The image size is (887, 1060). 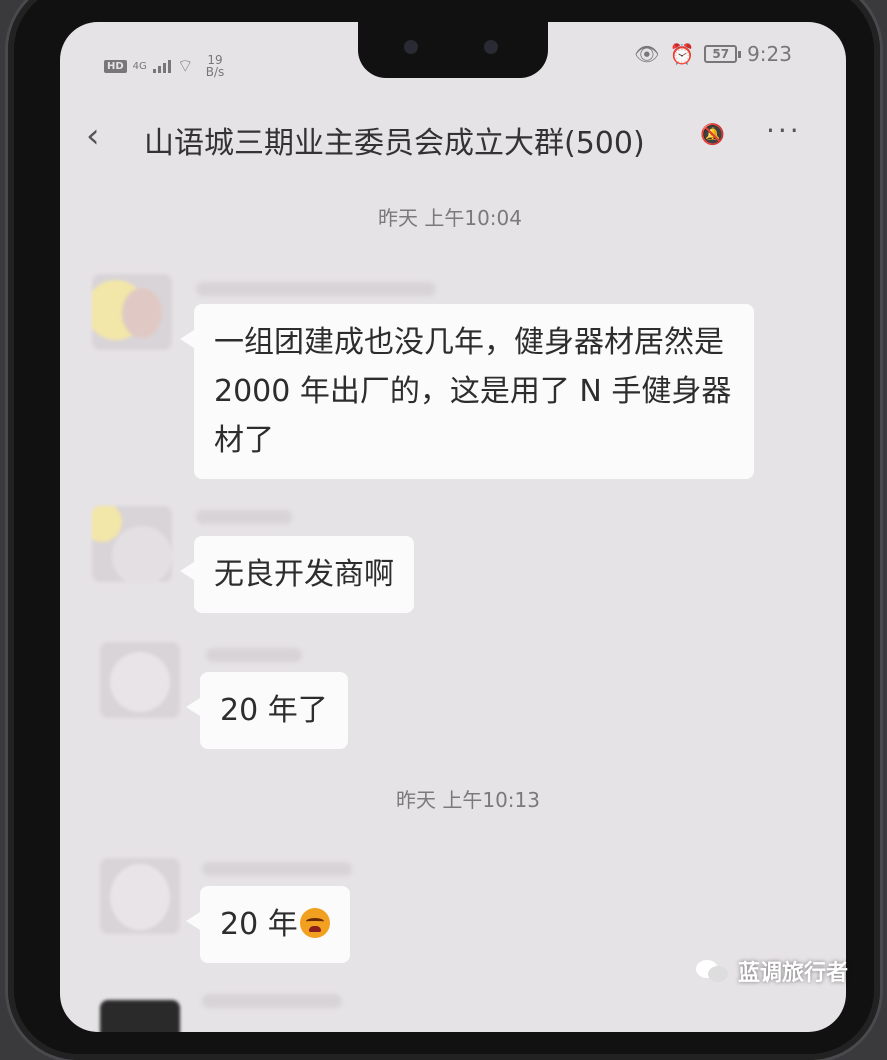 What do you see at coordinates (297, 574) in the screenshot?
I see `message-bubble: 无良开发商啊` at bounding box center [297, 574].